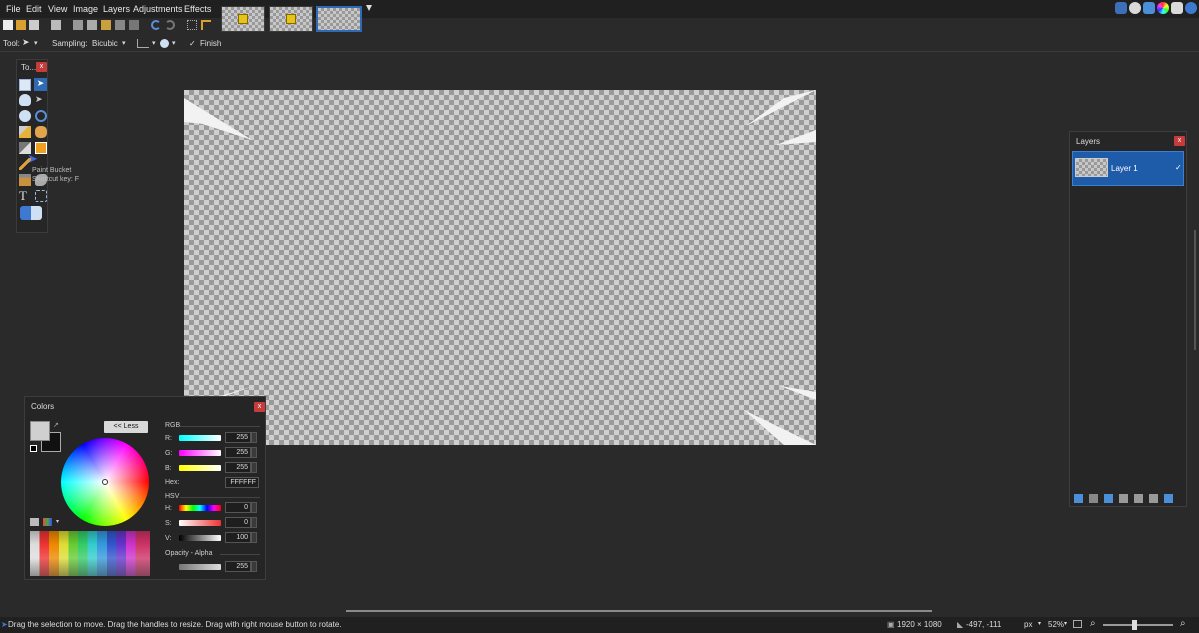 The height and width of the screenshot is (633, 1199). What do you see at coordinates (206, 25) in the screenshot?
I see `ruler-icon` at bounding box center [206, 25].